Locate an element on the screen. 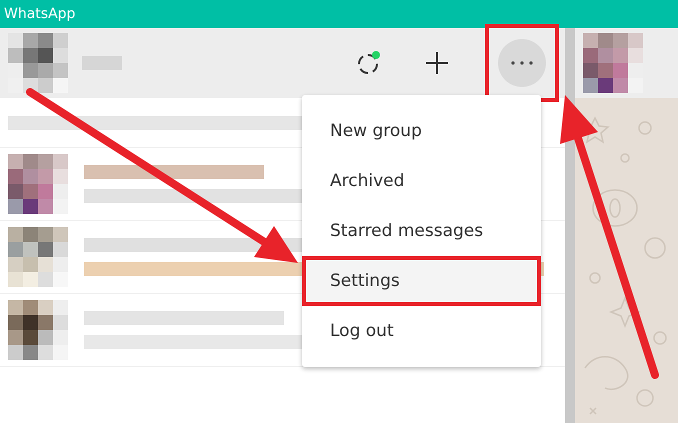  dashed-circle-icon is located at coordinates (369, 63).